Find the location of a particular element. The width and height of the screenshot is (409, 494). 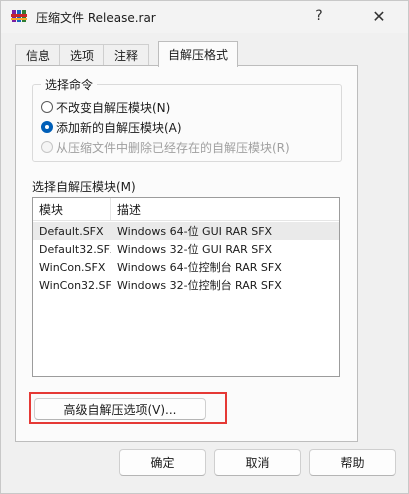

radio-keep-module: 不改变自解压模块(N) is located at coordinates (105, 107).